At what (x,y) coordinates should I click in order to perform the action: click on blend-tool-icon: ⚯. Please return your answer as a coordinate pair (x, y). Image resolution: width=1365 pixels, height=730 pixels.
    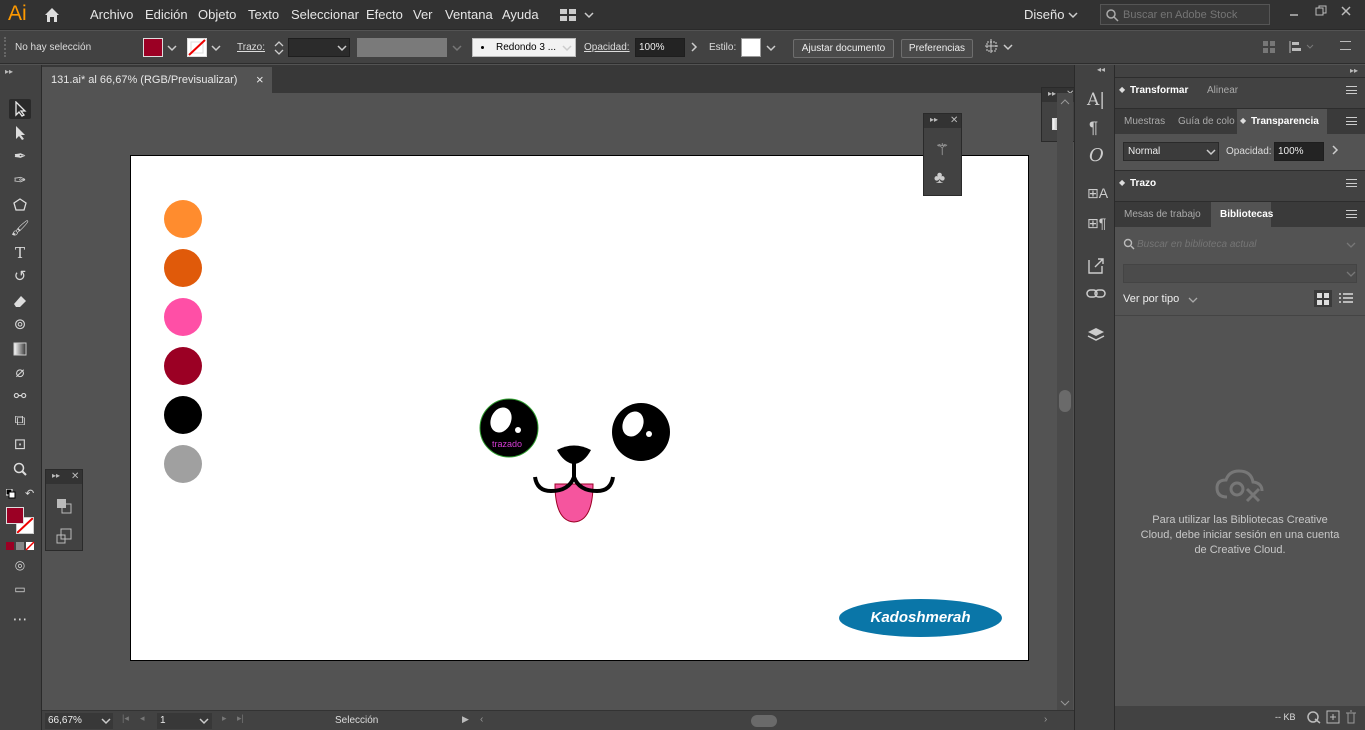
    Looking at the image, I should click on (20, 397).